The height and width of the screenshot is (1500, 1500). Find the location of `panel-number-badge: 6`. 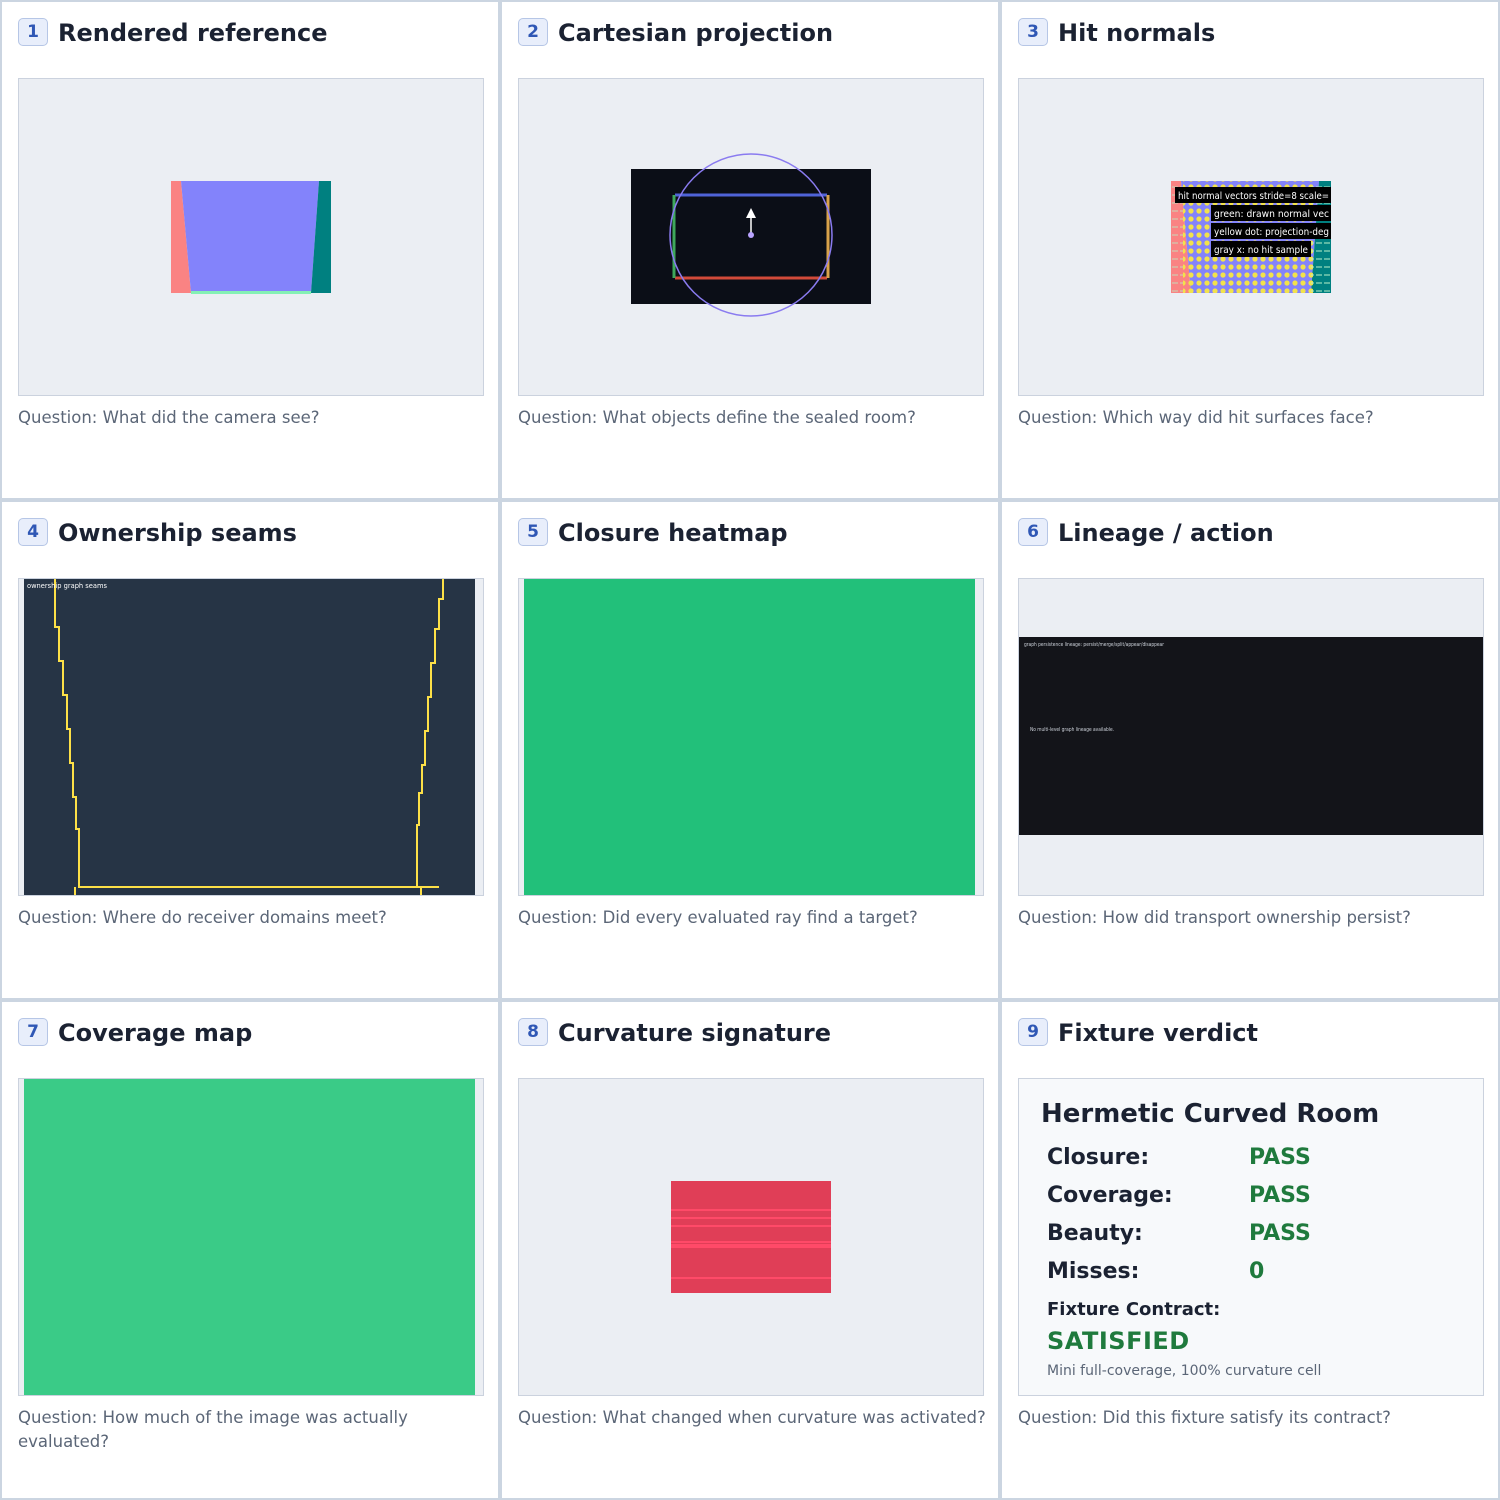

panel-number-badge: 6 is located at coordinates (1033, 532).